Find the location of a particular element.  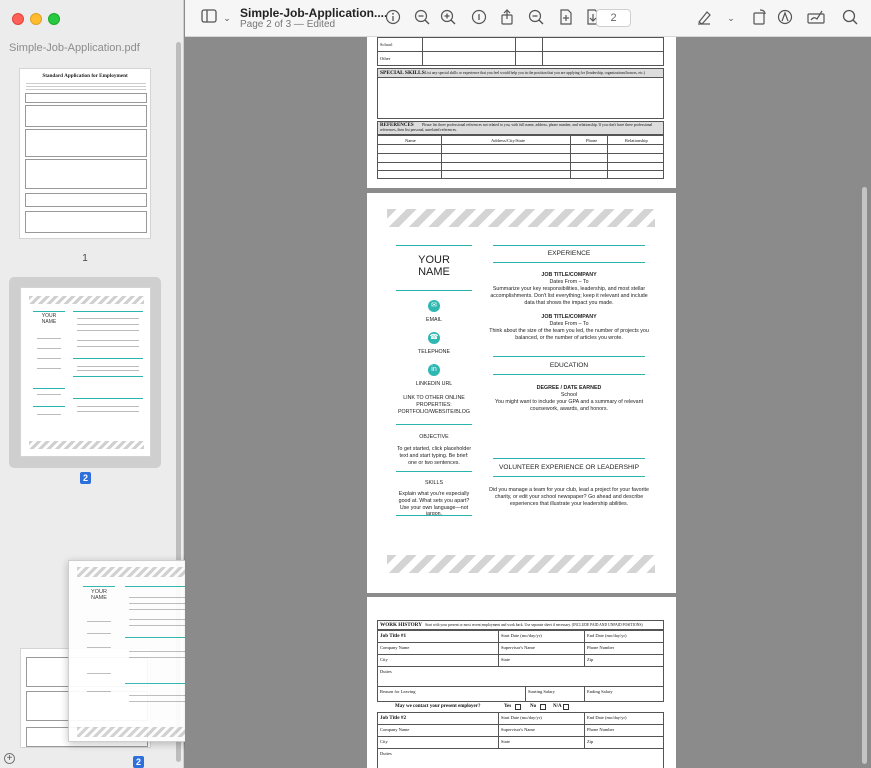

resume-email: EMAIL is located at coordinates (434, 320).